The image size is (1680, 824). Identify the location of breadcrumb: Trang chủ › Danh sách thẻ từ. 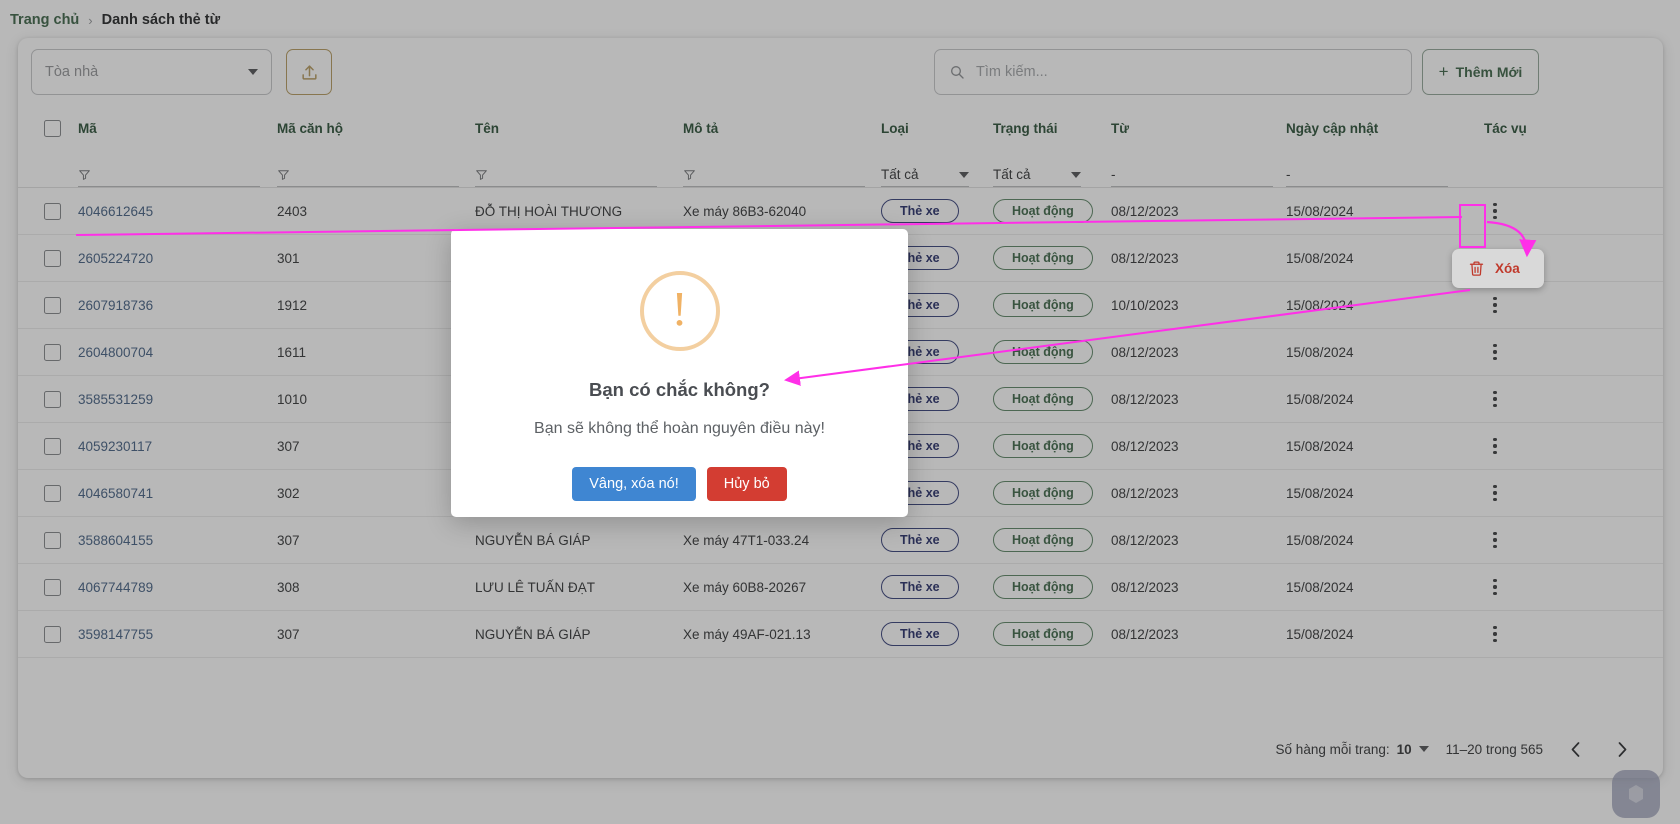
(115, 20).